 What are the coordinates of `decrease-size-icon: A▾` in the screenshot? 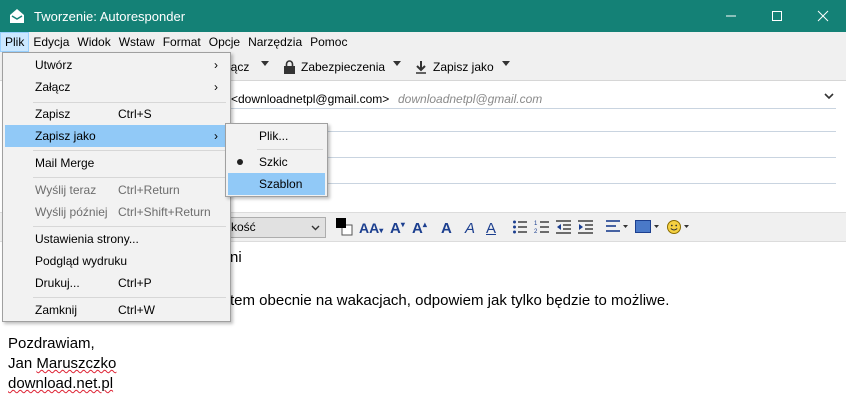 It's located at (397, 228).